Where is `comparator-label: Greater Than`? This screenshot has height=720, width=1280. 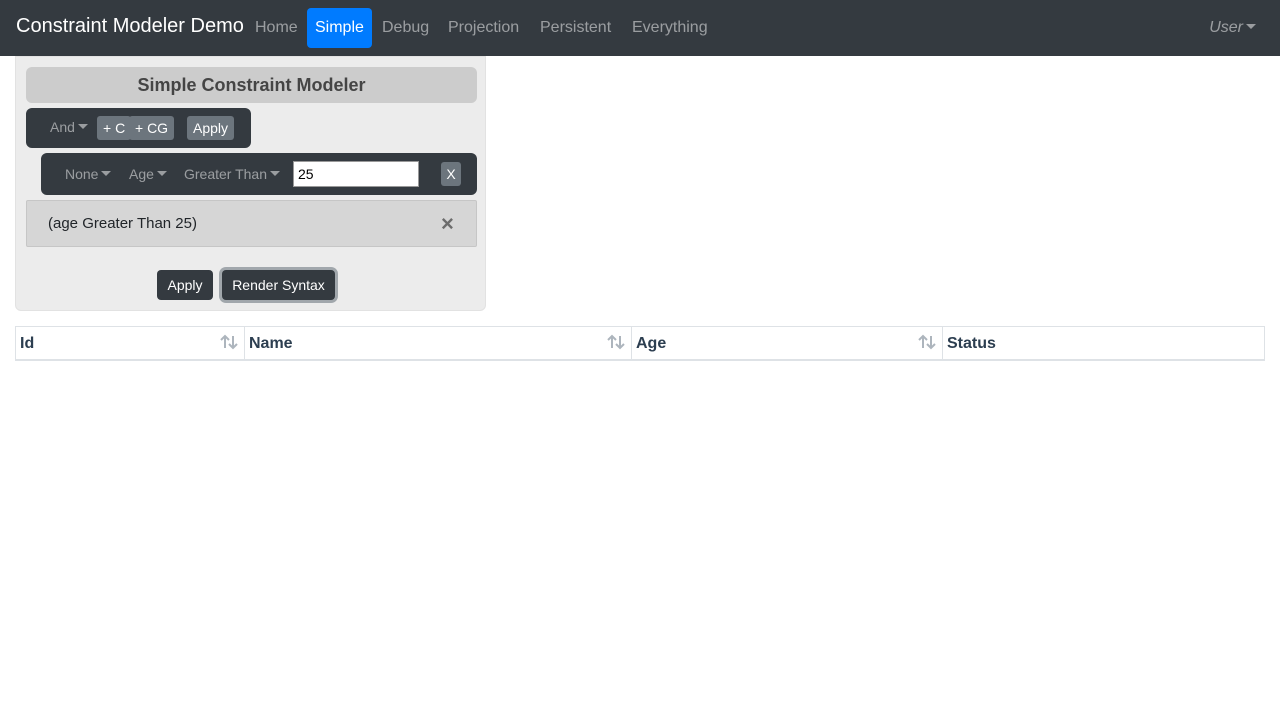 comparator-label: Greater Than is located at coordinates (226, 174).